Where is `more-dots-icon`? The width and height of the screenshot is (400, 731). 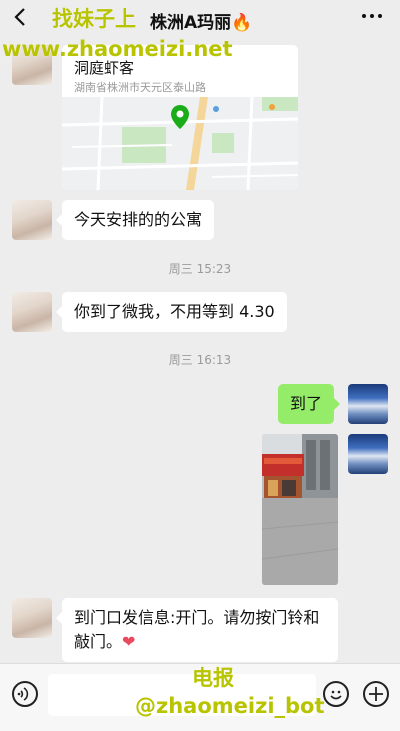 more-dots-icon is located at coordinates (372, 16).